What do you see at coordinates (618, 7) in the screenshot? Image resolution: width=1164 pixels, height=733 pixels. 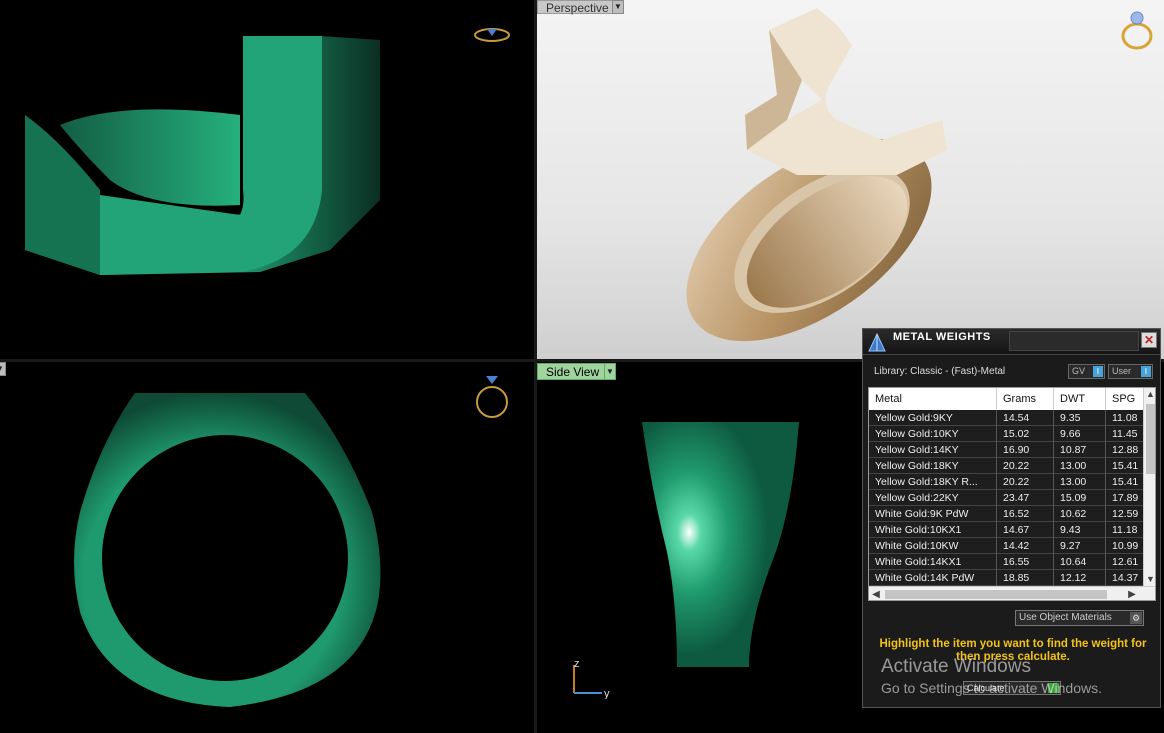 I see `viewport-menu-arrow: ▼` at bounding box center [618, 7].